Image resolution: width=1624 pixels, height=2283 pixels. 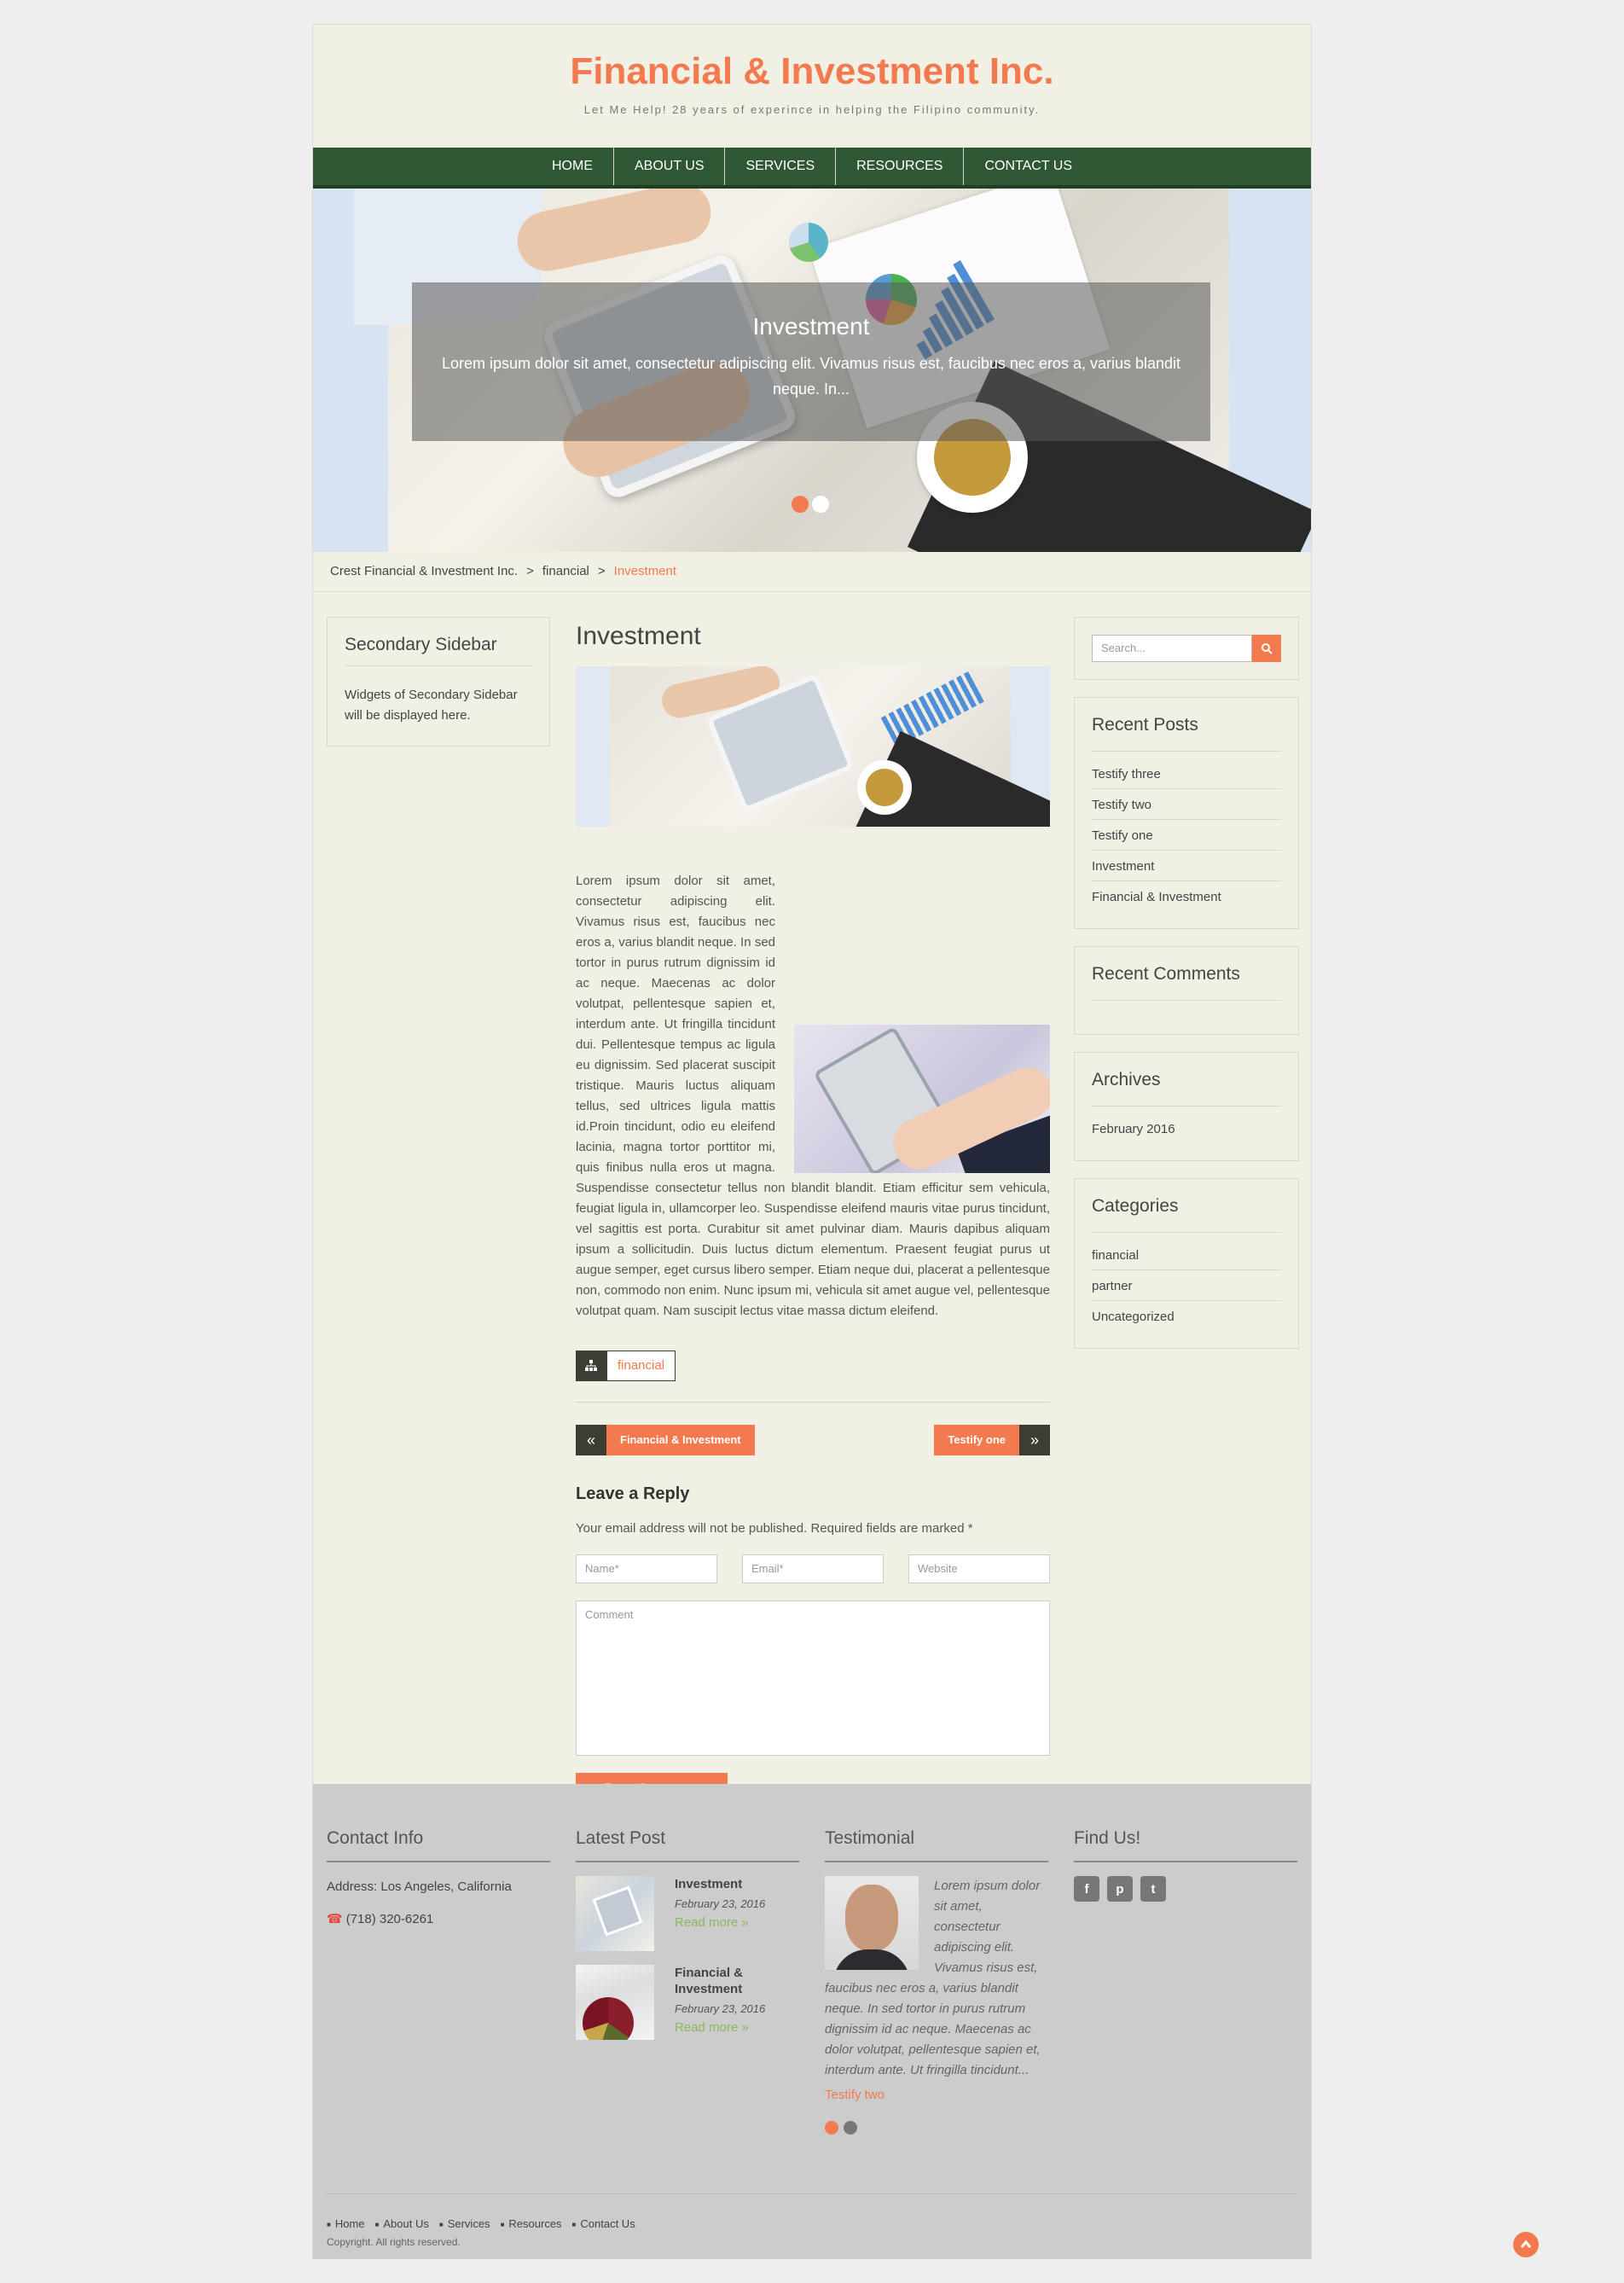 What do you see at coordinates (872, 1923) in the screenshot?
I see `avatar` at bounding box center [872, 1923].